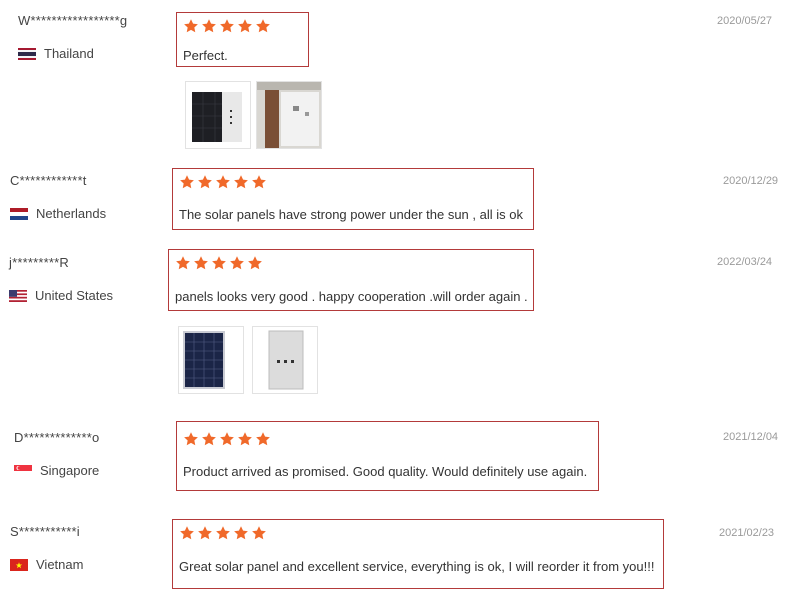 The width and height of the screenshot is (797, 598). I want to click on reviewer-country: Vietnam, so click(46, 564).